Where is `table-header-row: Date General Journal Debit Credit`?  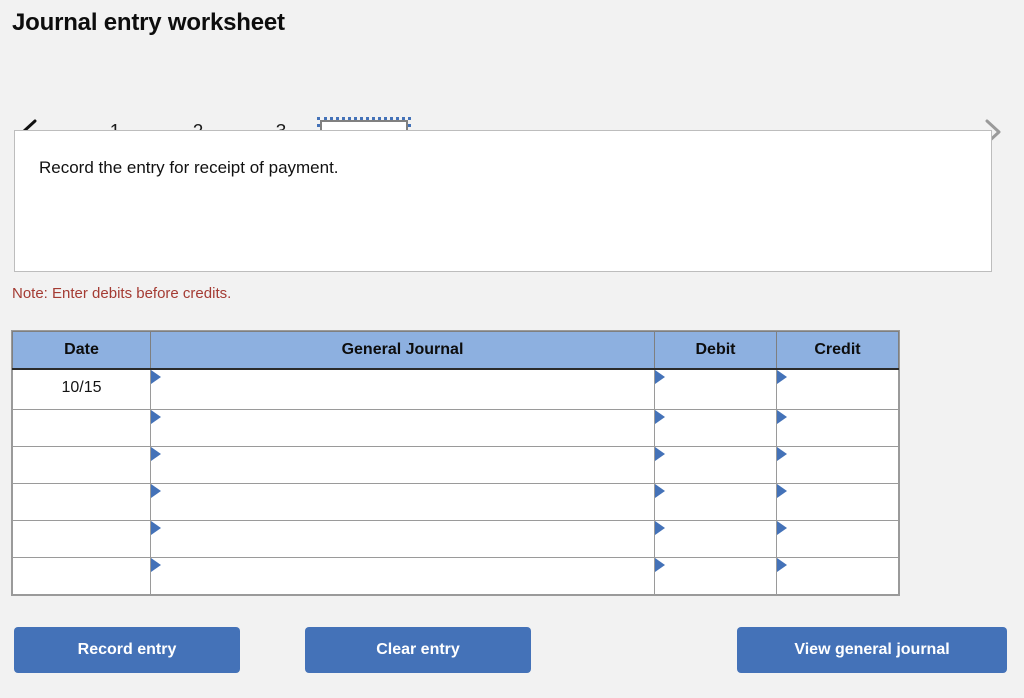
table-header-row: Date General Journal Debit Credit is located at coordinates (455, 350).